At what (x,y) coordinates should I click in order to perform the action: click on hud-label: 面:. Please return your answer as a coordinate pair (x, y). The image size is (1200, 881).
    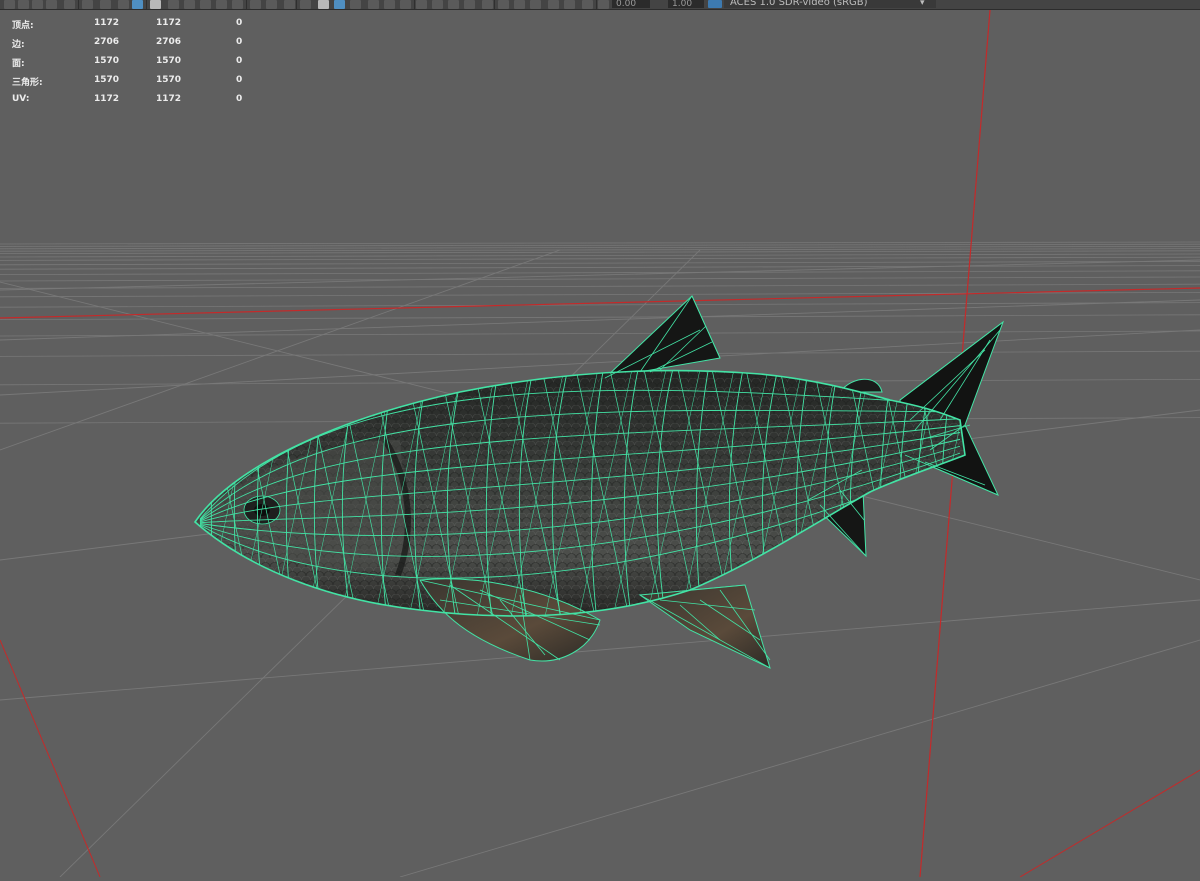
    Looking at the image, I should click on (18, 64).